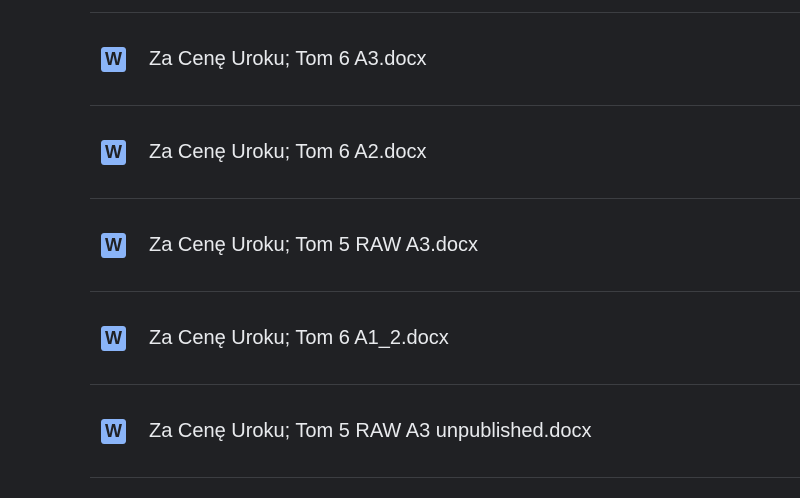  I want to click on file-name: Za Cenę Uroku; Tom 6 A2.docx, so click(288, 151).